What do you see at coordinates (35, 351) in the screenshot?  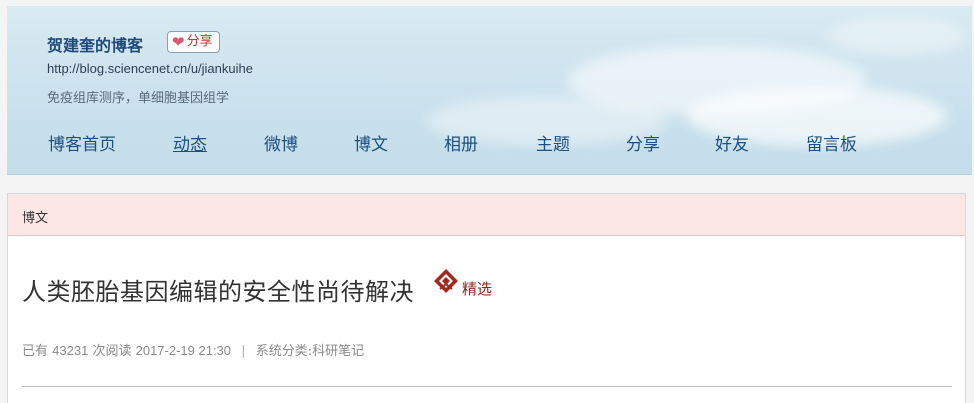 I see `read-prefix: 已有` at bounding box center [35, 351].